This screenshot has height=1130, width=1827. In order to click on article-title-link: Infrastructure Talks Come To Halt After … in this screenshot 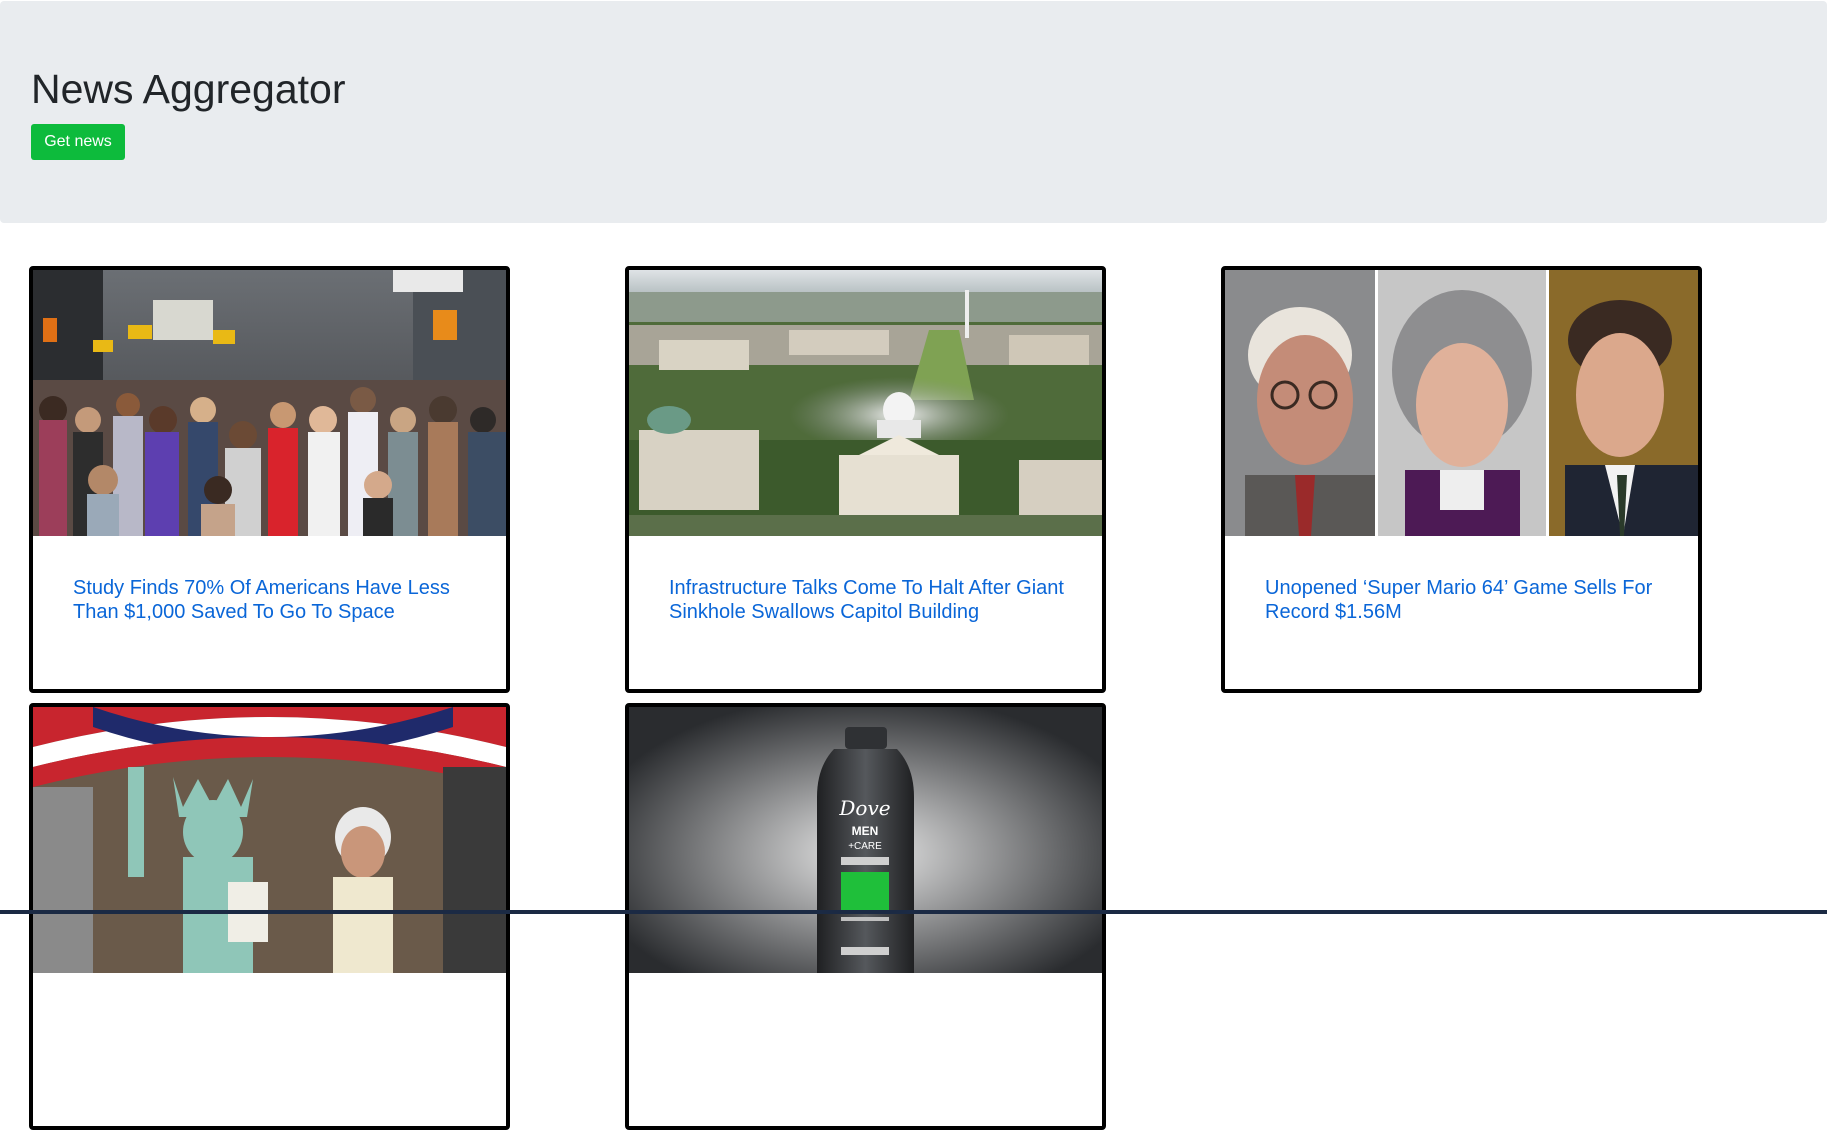, I will do `click(869, 600)`.